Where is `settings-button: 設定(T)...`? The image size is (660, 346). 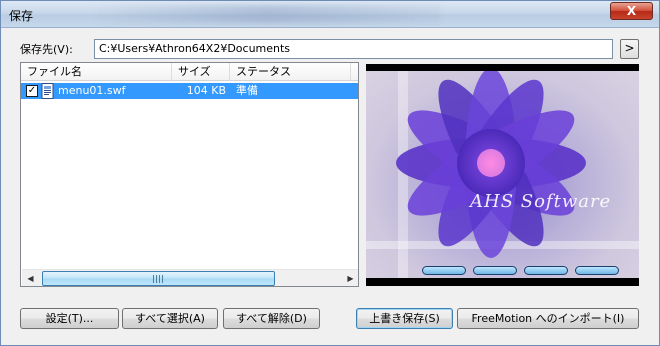
settings-button: 設定(T)... is located at coordinates (69, 318).